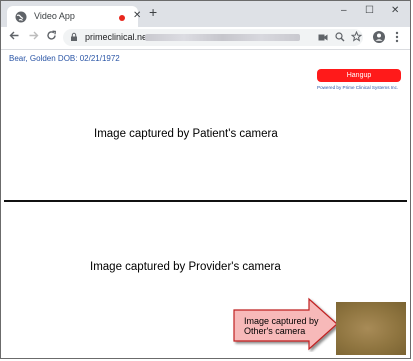 Image resolution: width=413 pixels, height=361 pixels. Describe the element at coordinates (137, 15) in the screenshot. I see `tab-close-icon: ✕` at that location.